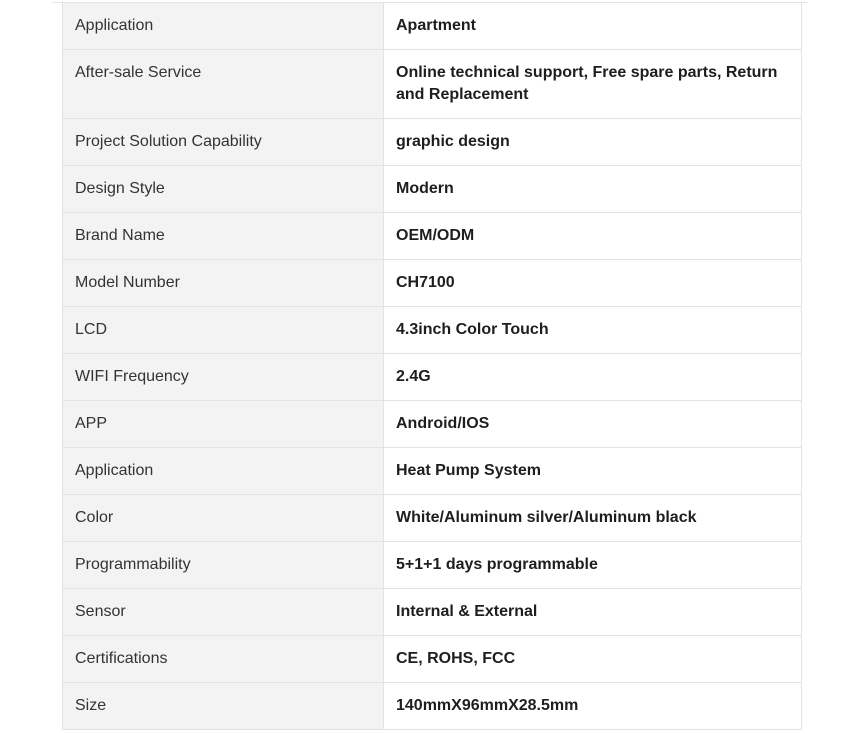 The image size is (860, 734). I want to click on spec-key: Model Number, so click(223, 283).